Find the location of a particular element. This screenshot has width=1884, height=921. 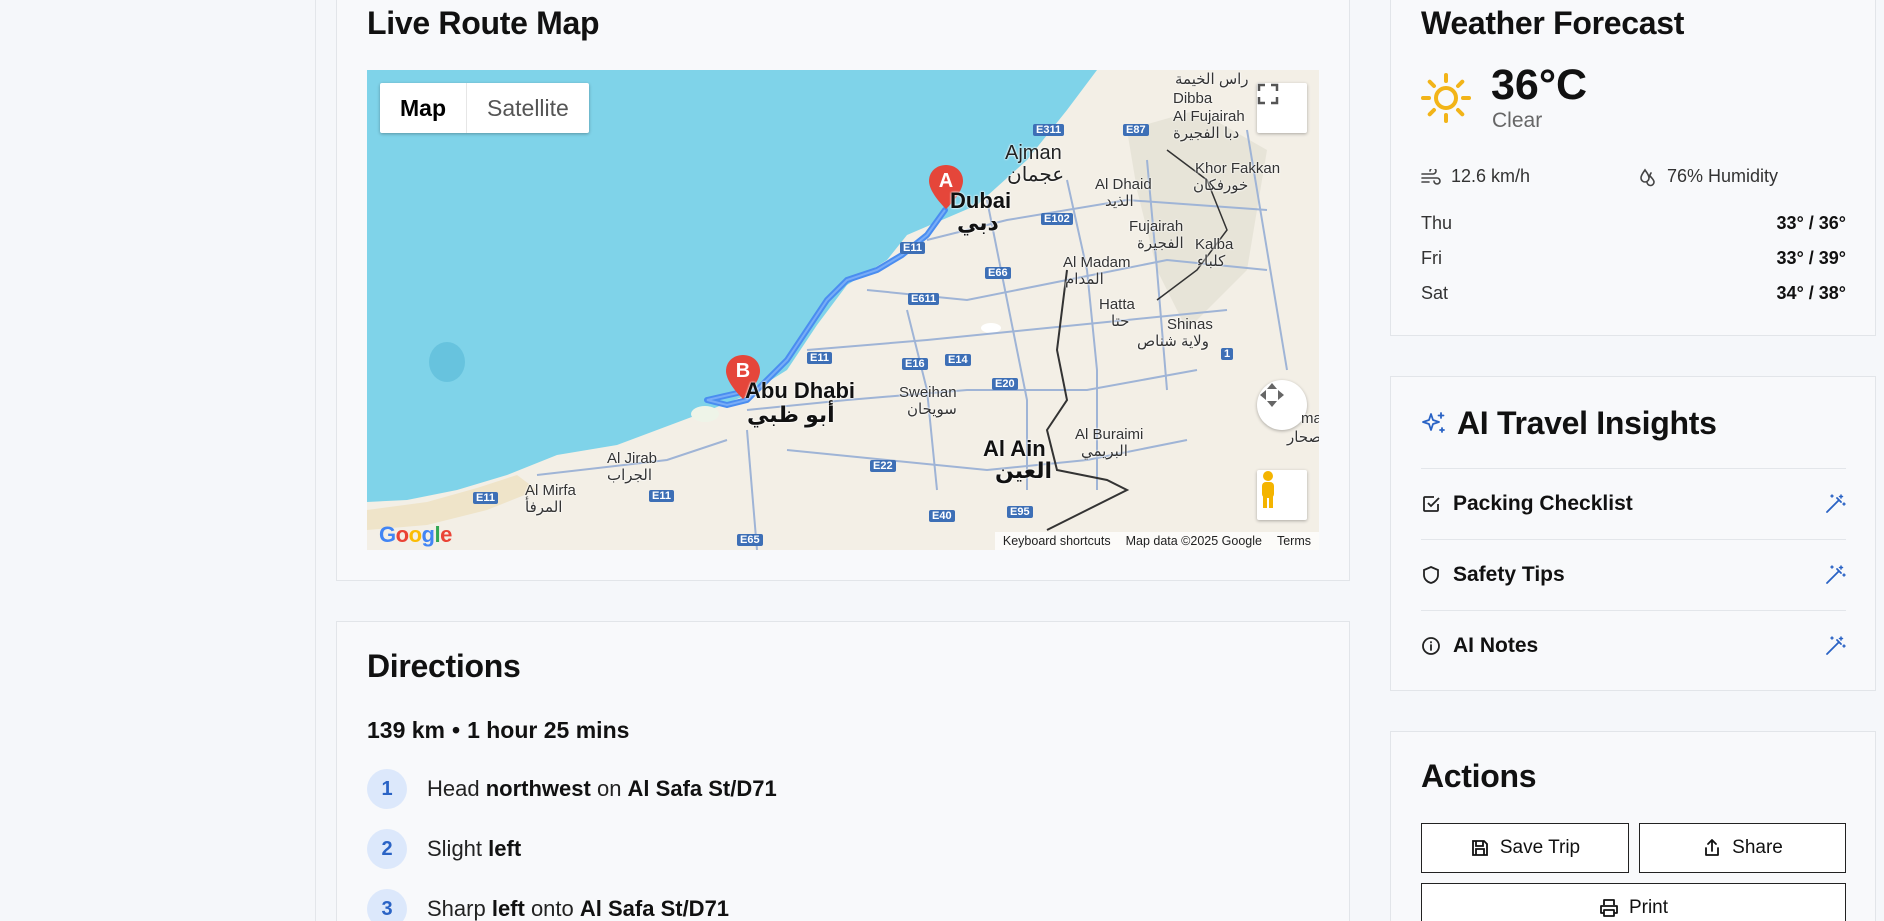

step-instruction: Slight left is located at coordinates (474, 848).